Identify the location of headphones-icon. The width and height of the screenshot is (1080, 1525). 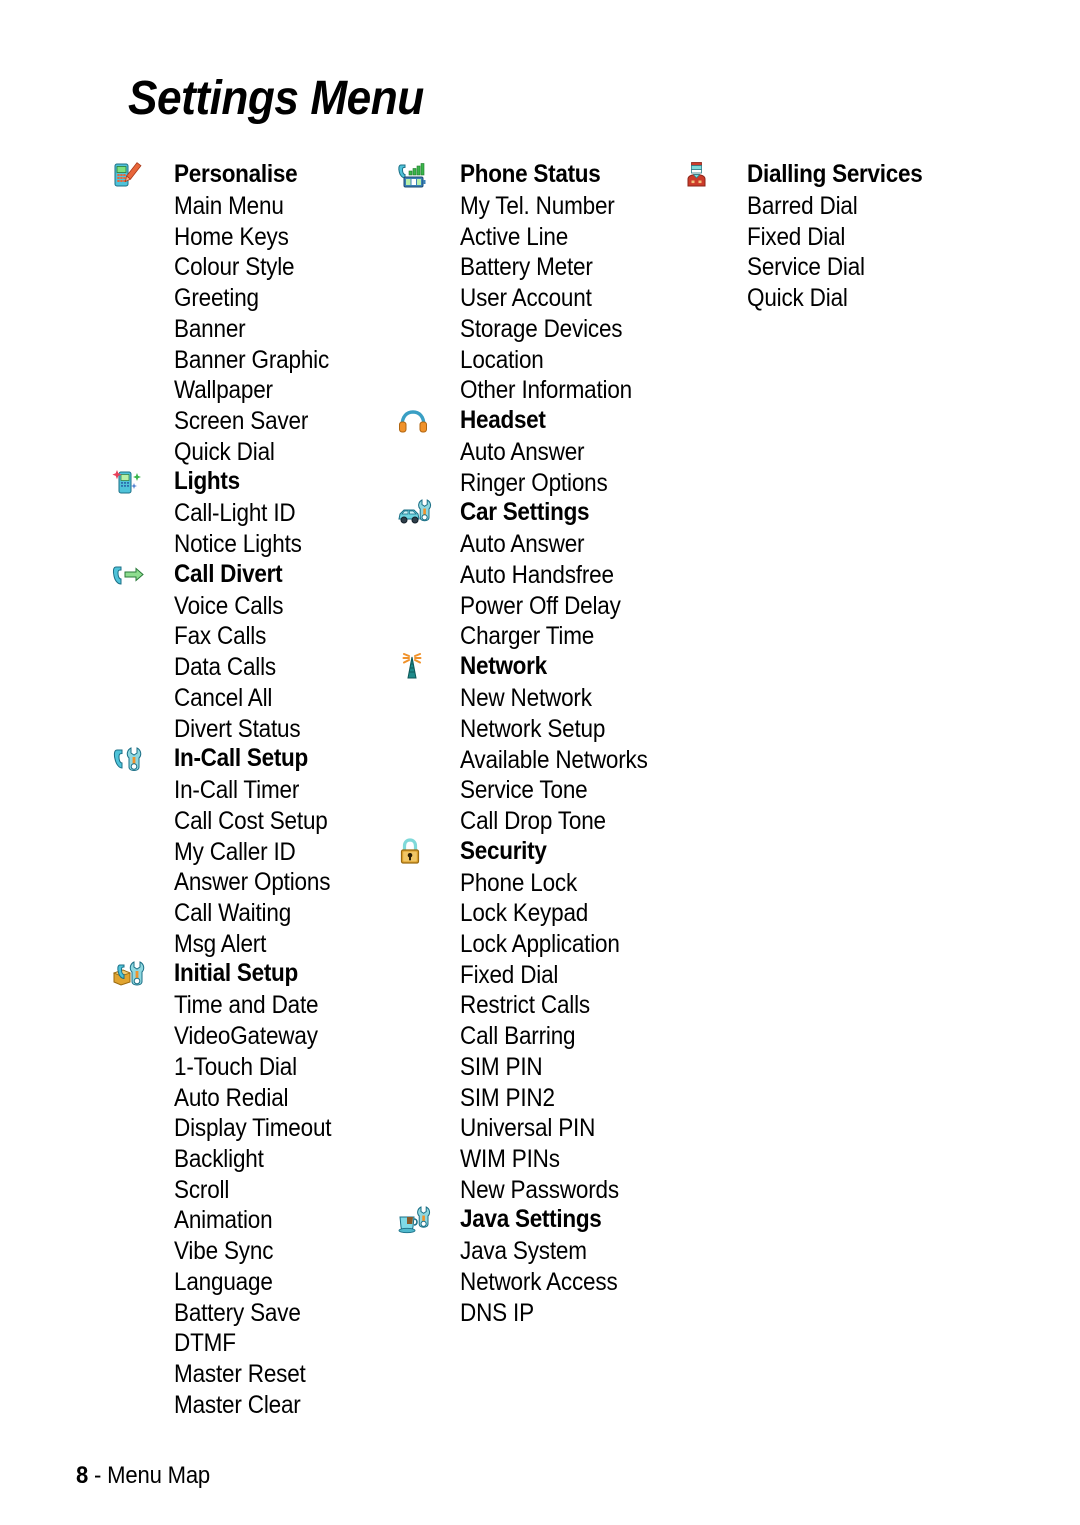
(416, 421).